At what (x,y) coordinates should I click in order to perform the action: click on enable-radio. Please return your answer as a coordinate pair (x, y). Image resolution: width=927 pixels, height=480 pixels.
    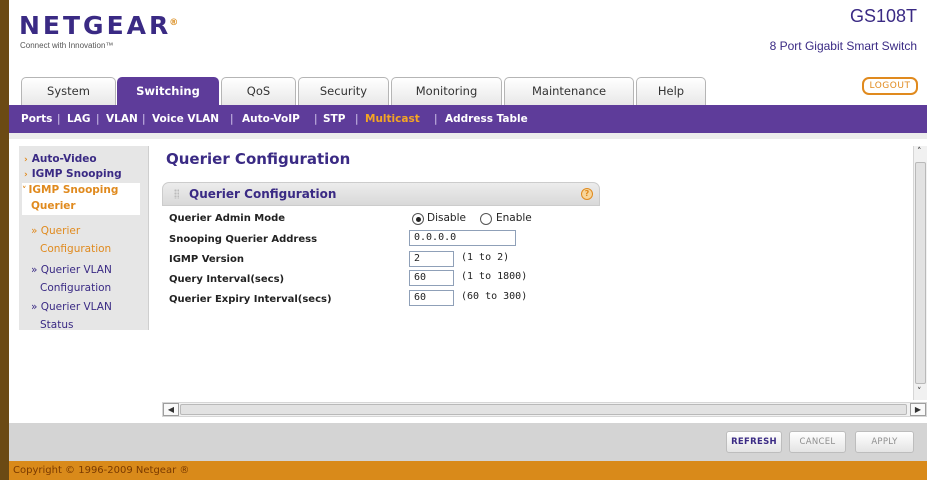
    Looking at the image, I should click on (486, 219).